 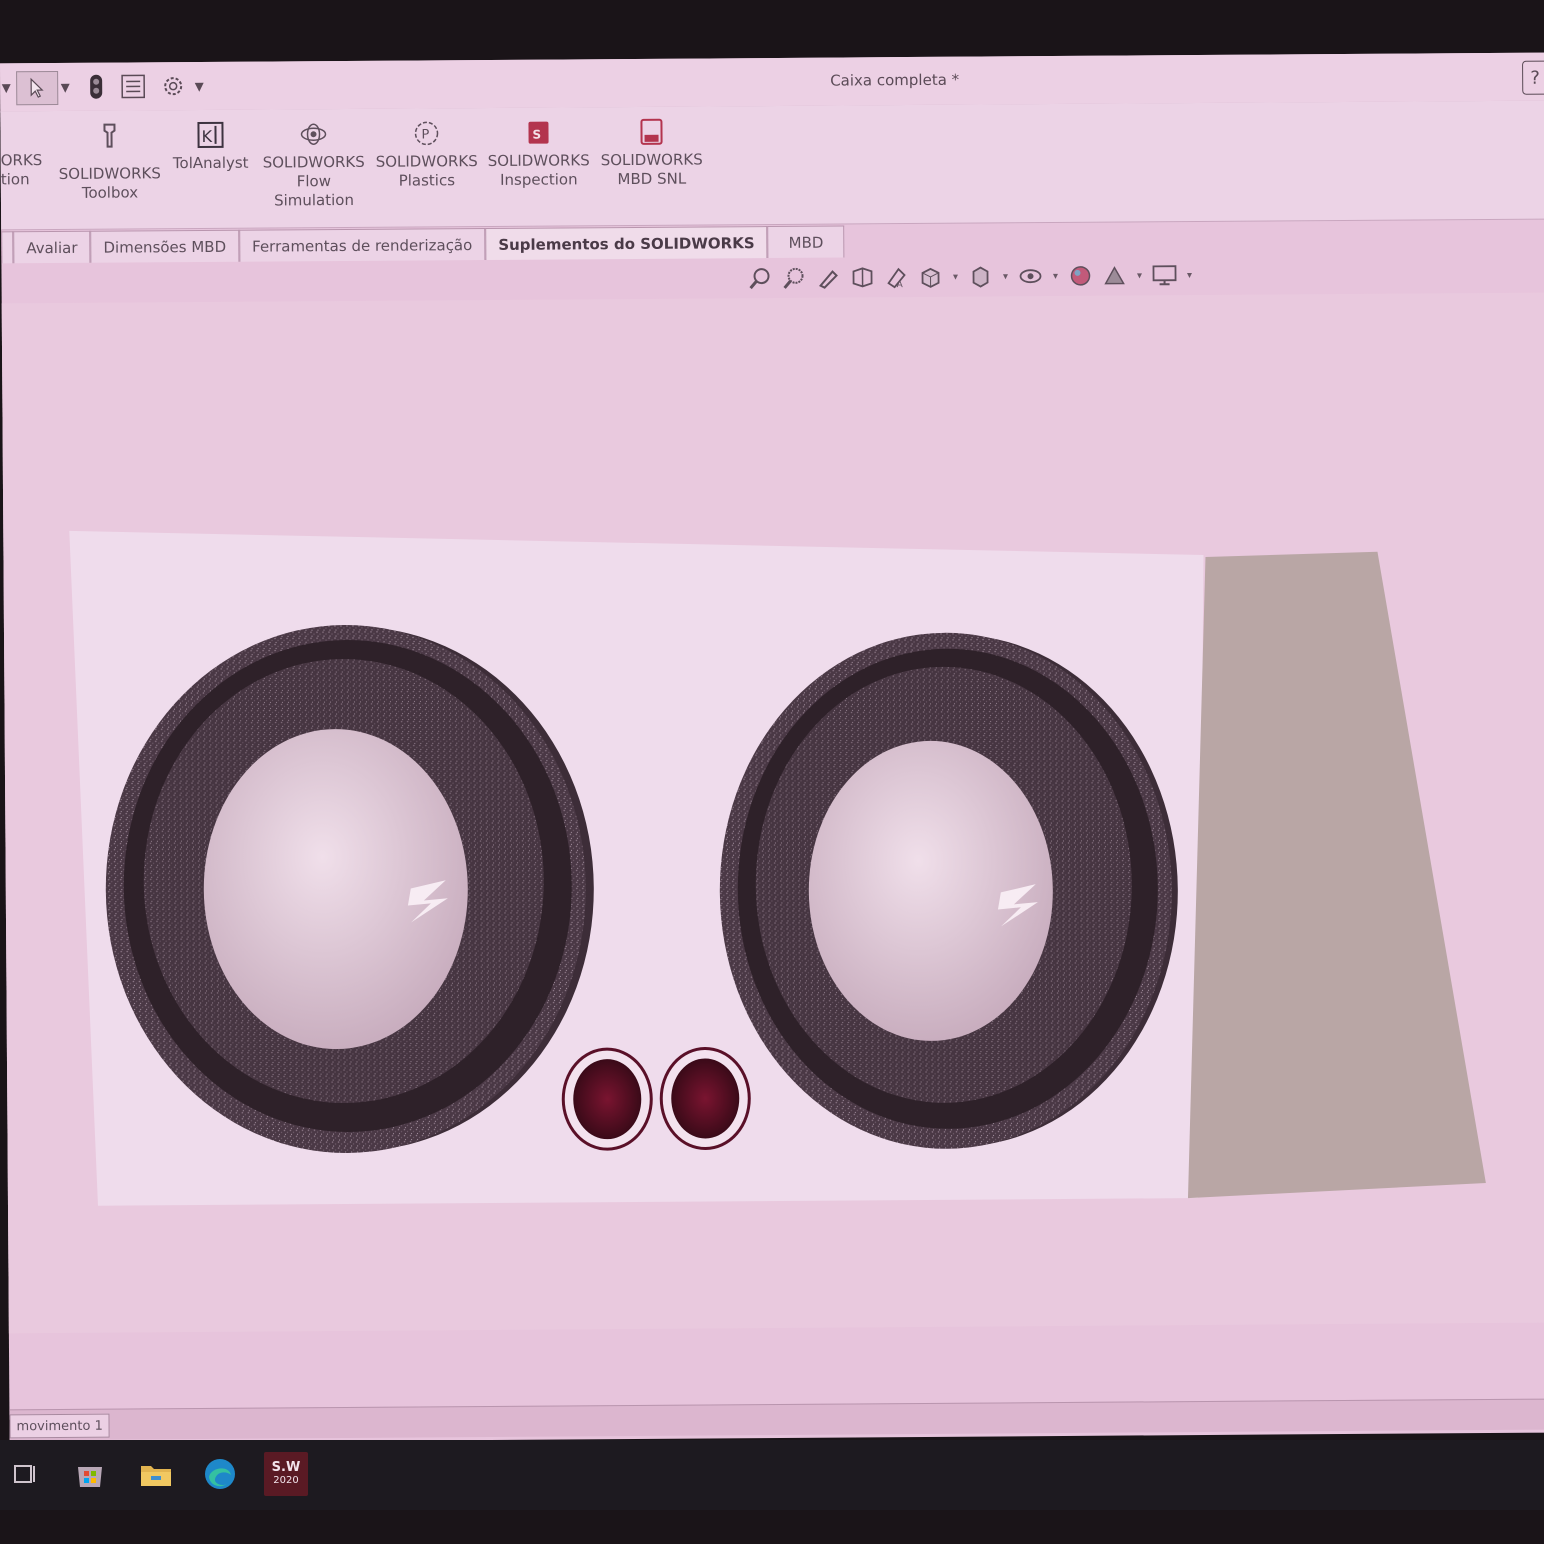 I want to click on tab-dimensoes-mbd: Dimensões MBD, so click(x=165, y=246).